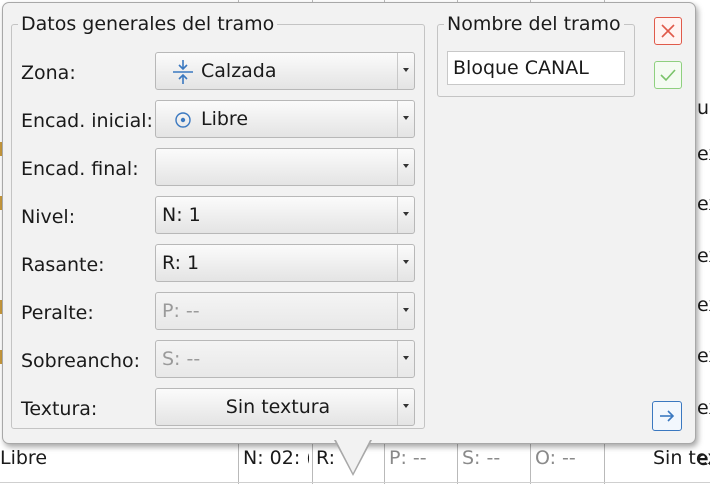  Describe the element at coordinates (63, 265) in the screenshot. I see `rasante-label: Rasante:` at that location.